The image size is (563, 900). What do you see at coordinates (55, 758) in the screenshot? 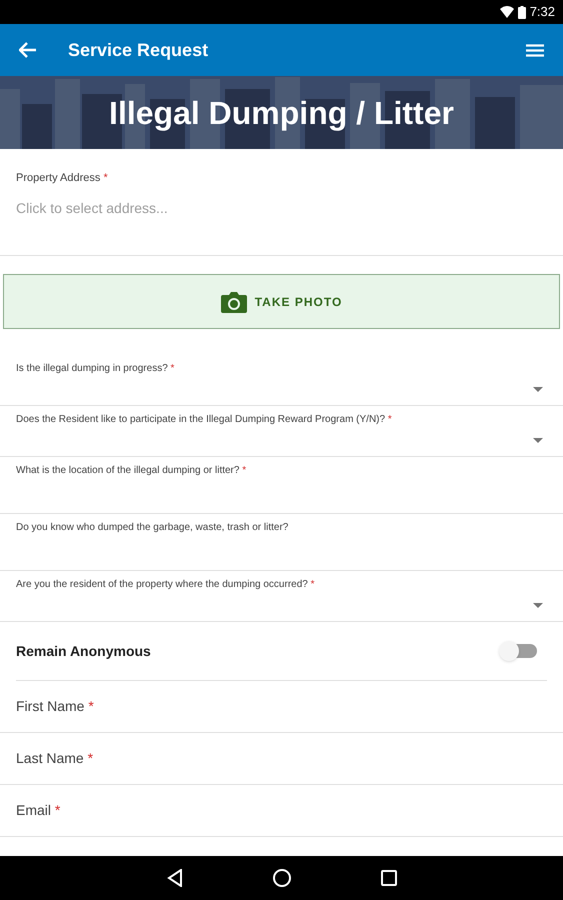
I see `field-label: Last Name *` at bounding box center [55, 758].